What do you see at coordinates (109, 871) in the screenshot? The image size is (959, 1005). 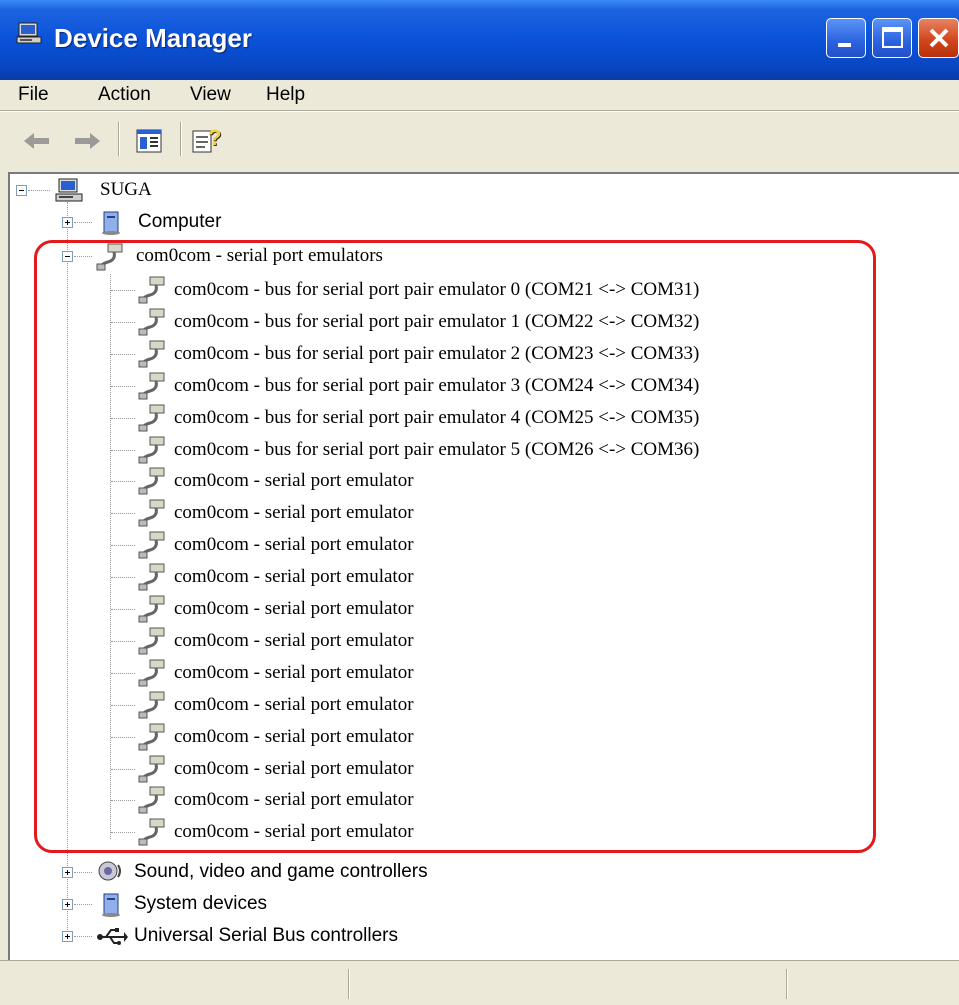 I see `speaker-icon` at bounding box center [109, 871].